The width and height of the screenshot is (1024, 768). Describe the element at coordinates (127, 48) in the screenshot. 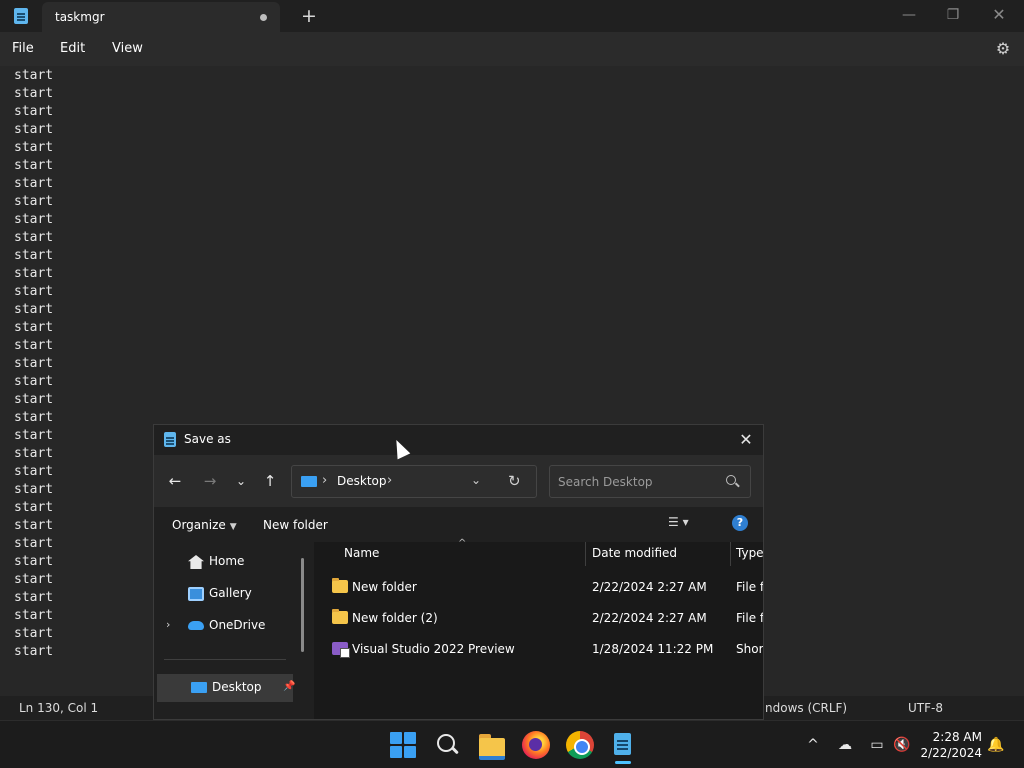

I see `menu-view: View` at that location.